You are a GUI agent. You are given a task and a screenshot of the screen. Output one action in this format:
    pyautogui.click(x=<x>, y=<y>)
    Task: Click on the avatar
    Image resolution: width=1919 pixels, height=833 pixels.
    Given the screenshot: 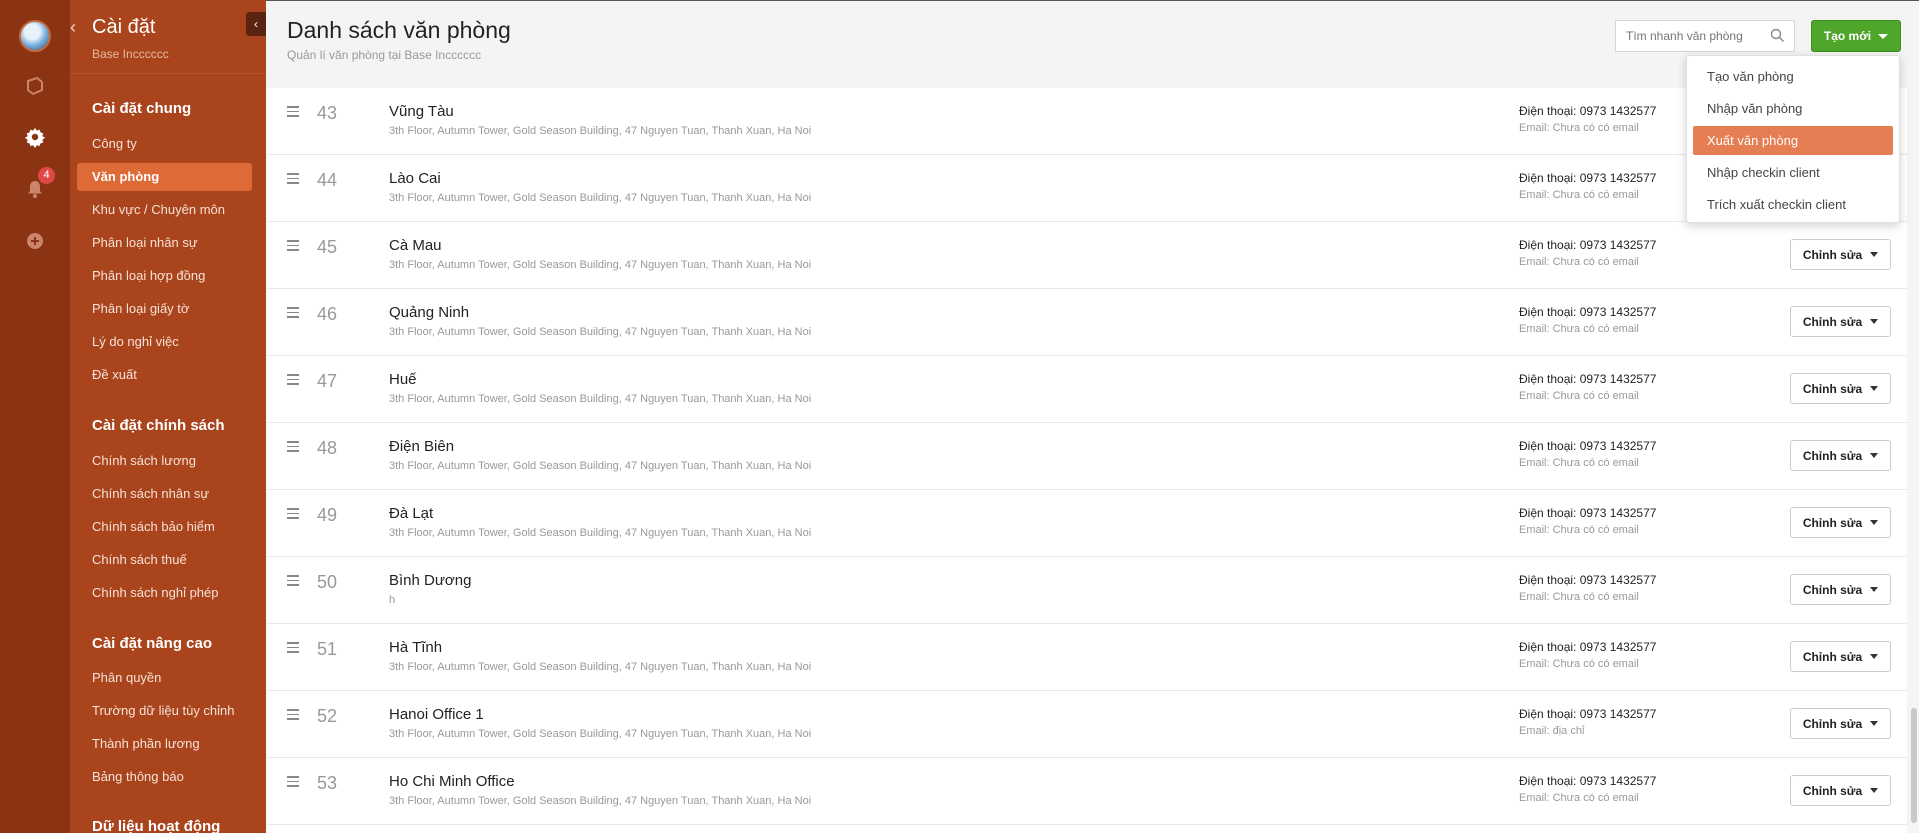 What is the action you would take?
    pyautogui.click(x=35, y=36)
    